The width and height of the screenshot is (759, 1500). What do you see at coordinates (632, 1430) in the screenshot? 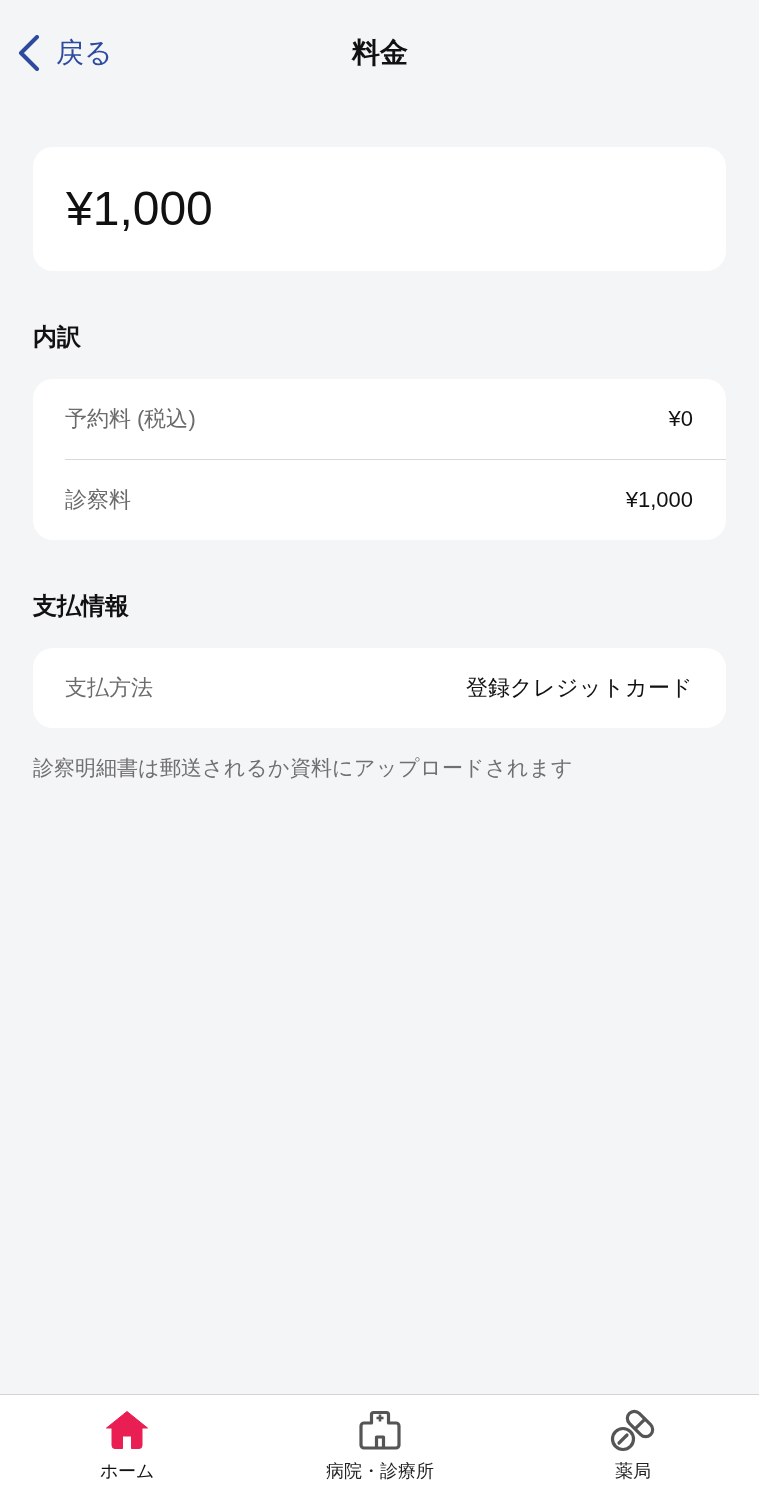
I see `pills-icon` at bounding box center [632, 1430].